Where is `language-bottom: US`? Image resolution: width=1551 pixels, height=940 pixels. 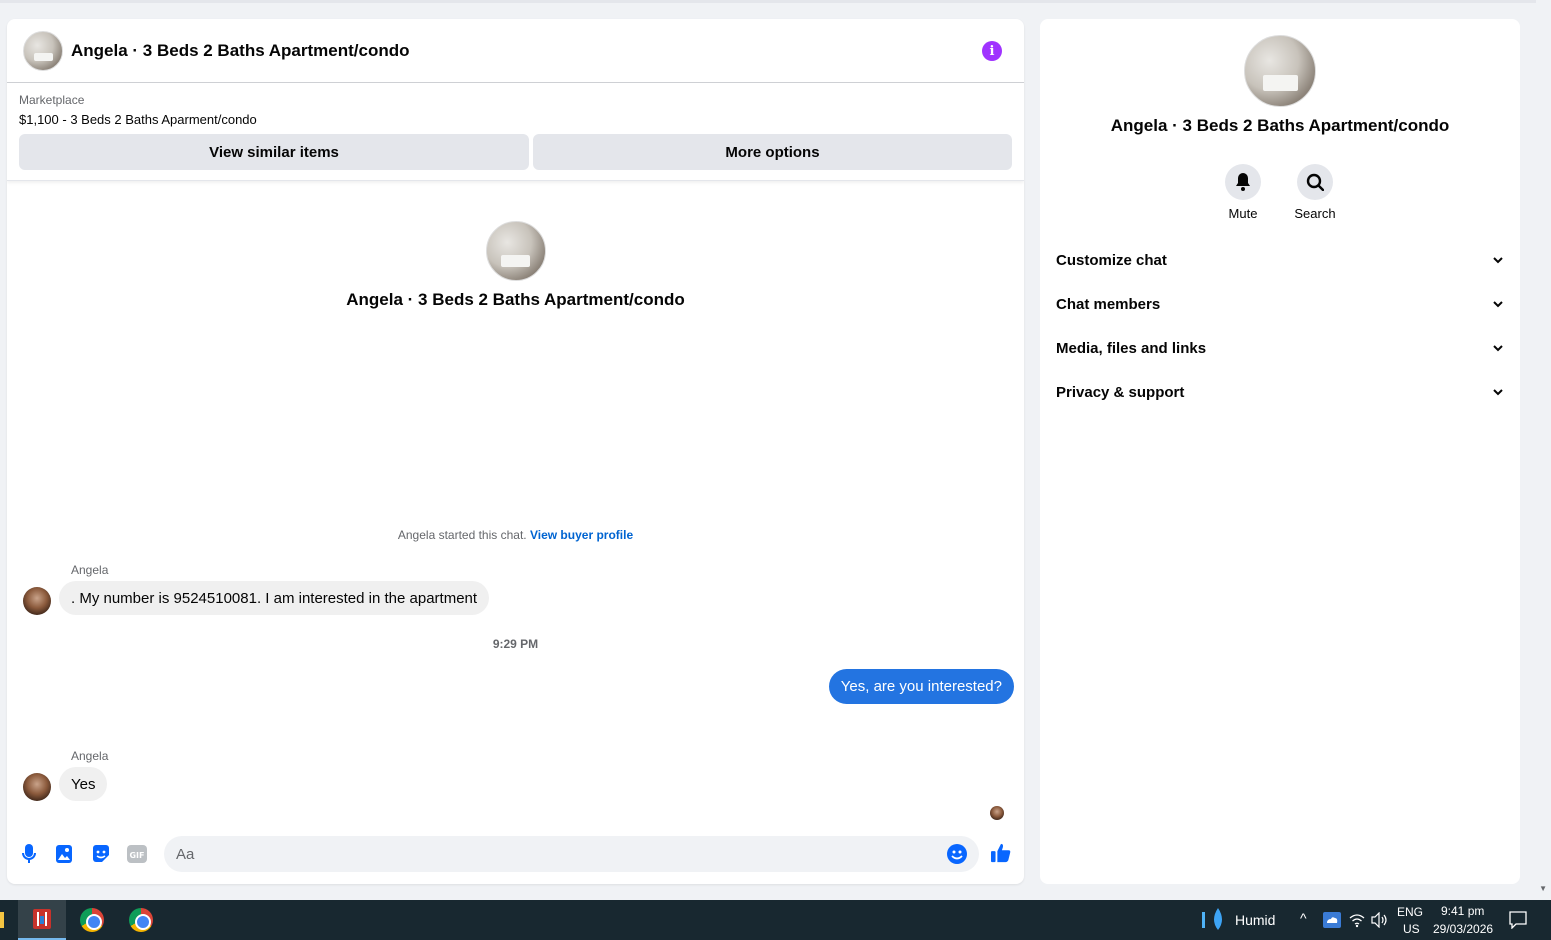
language-bottom: US is located at coordinates (1411, 929).